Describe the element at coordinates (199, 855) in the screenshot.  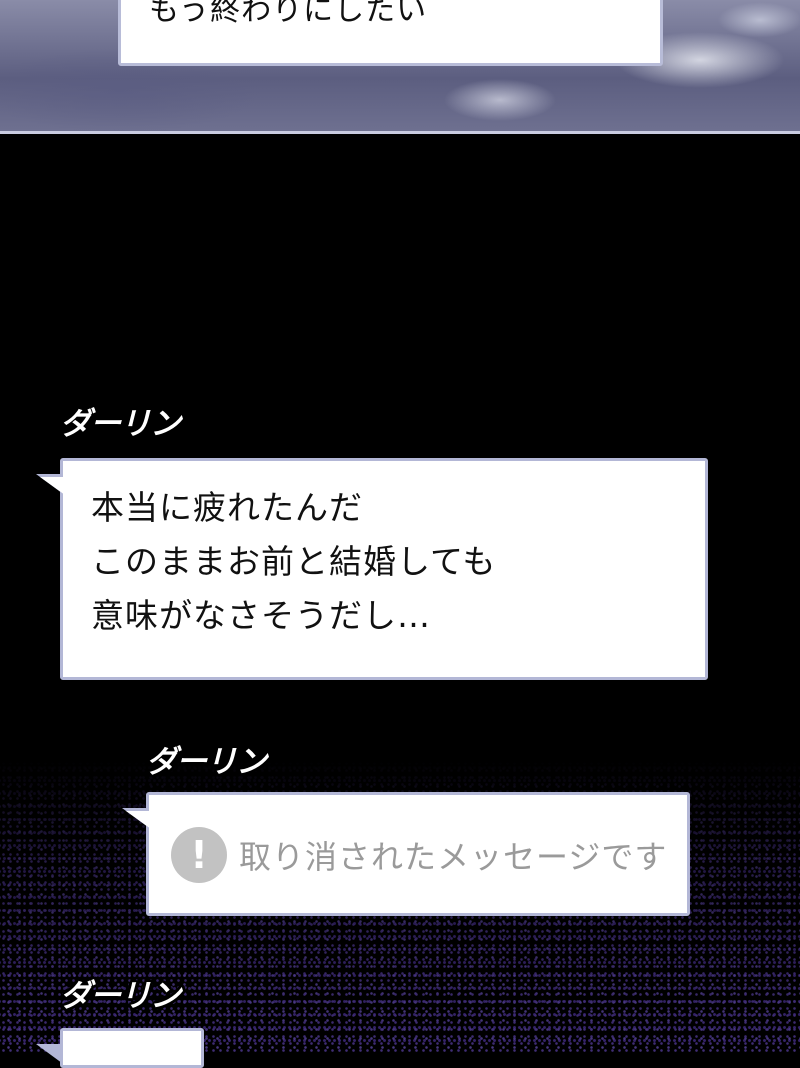
I see `exclamation-icon: !` at that location.